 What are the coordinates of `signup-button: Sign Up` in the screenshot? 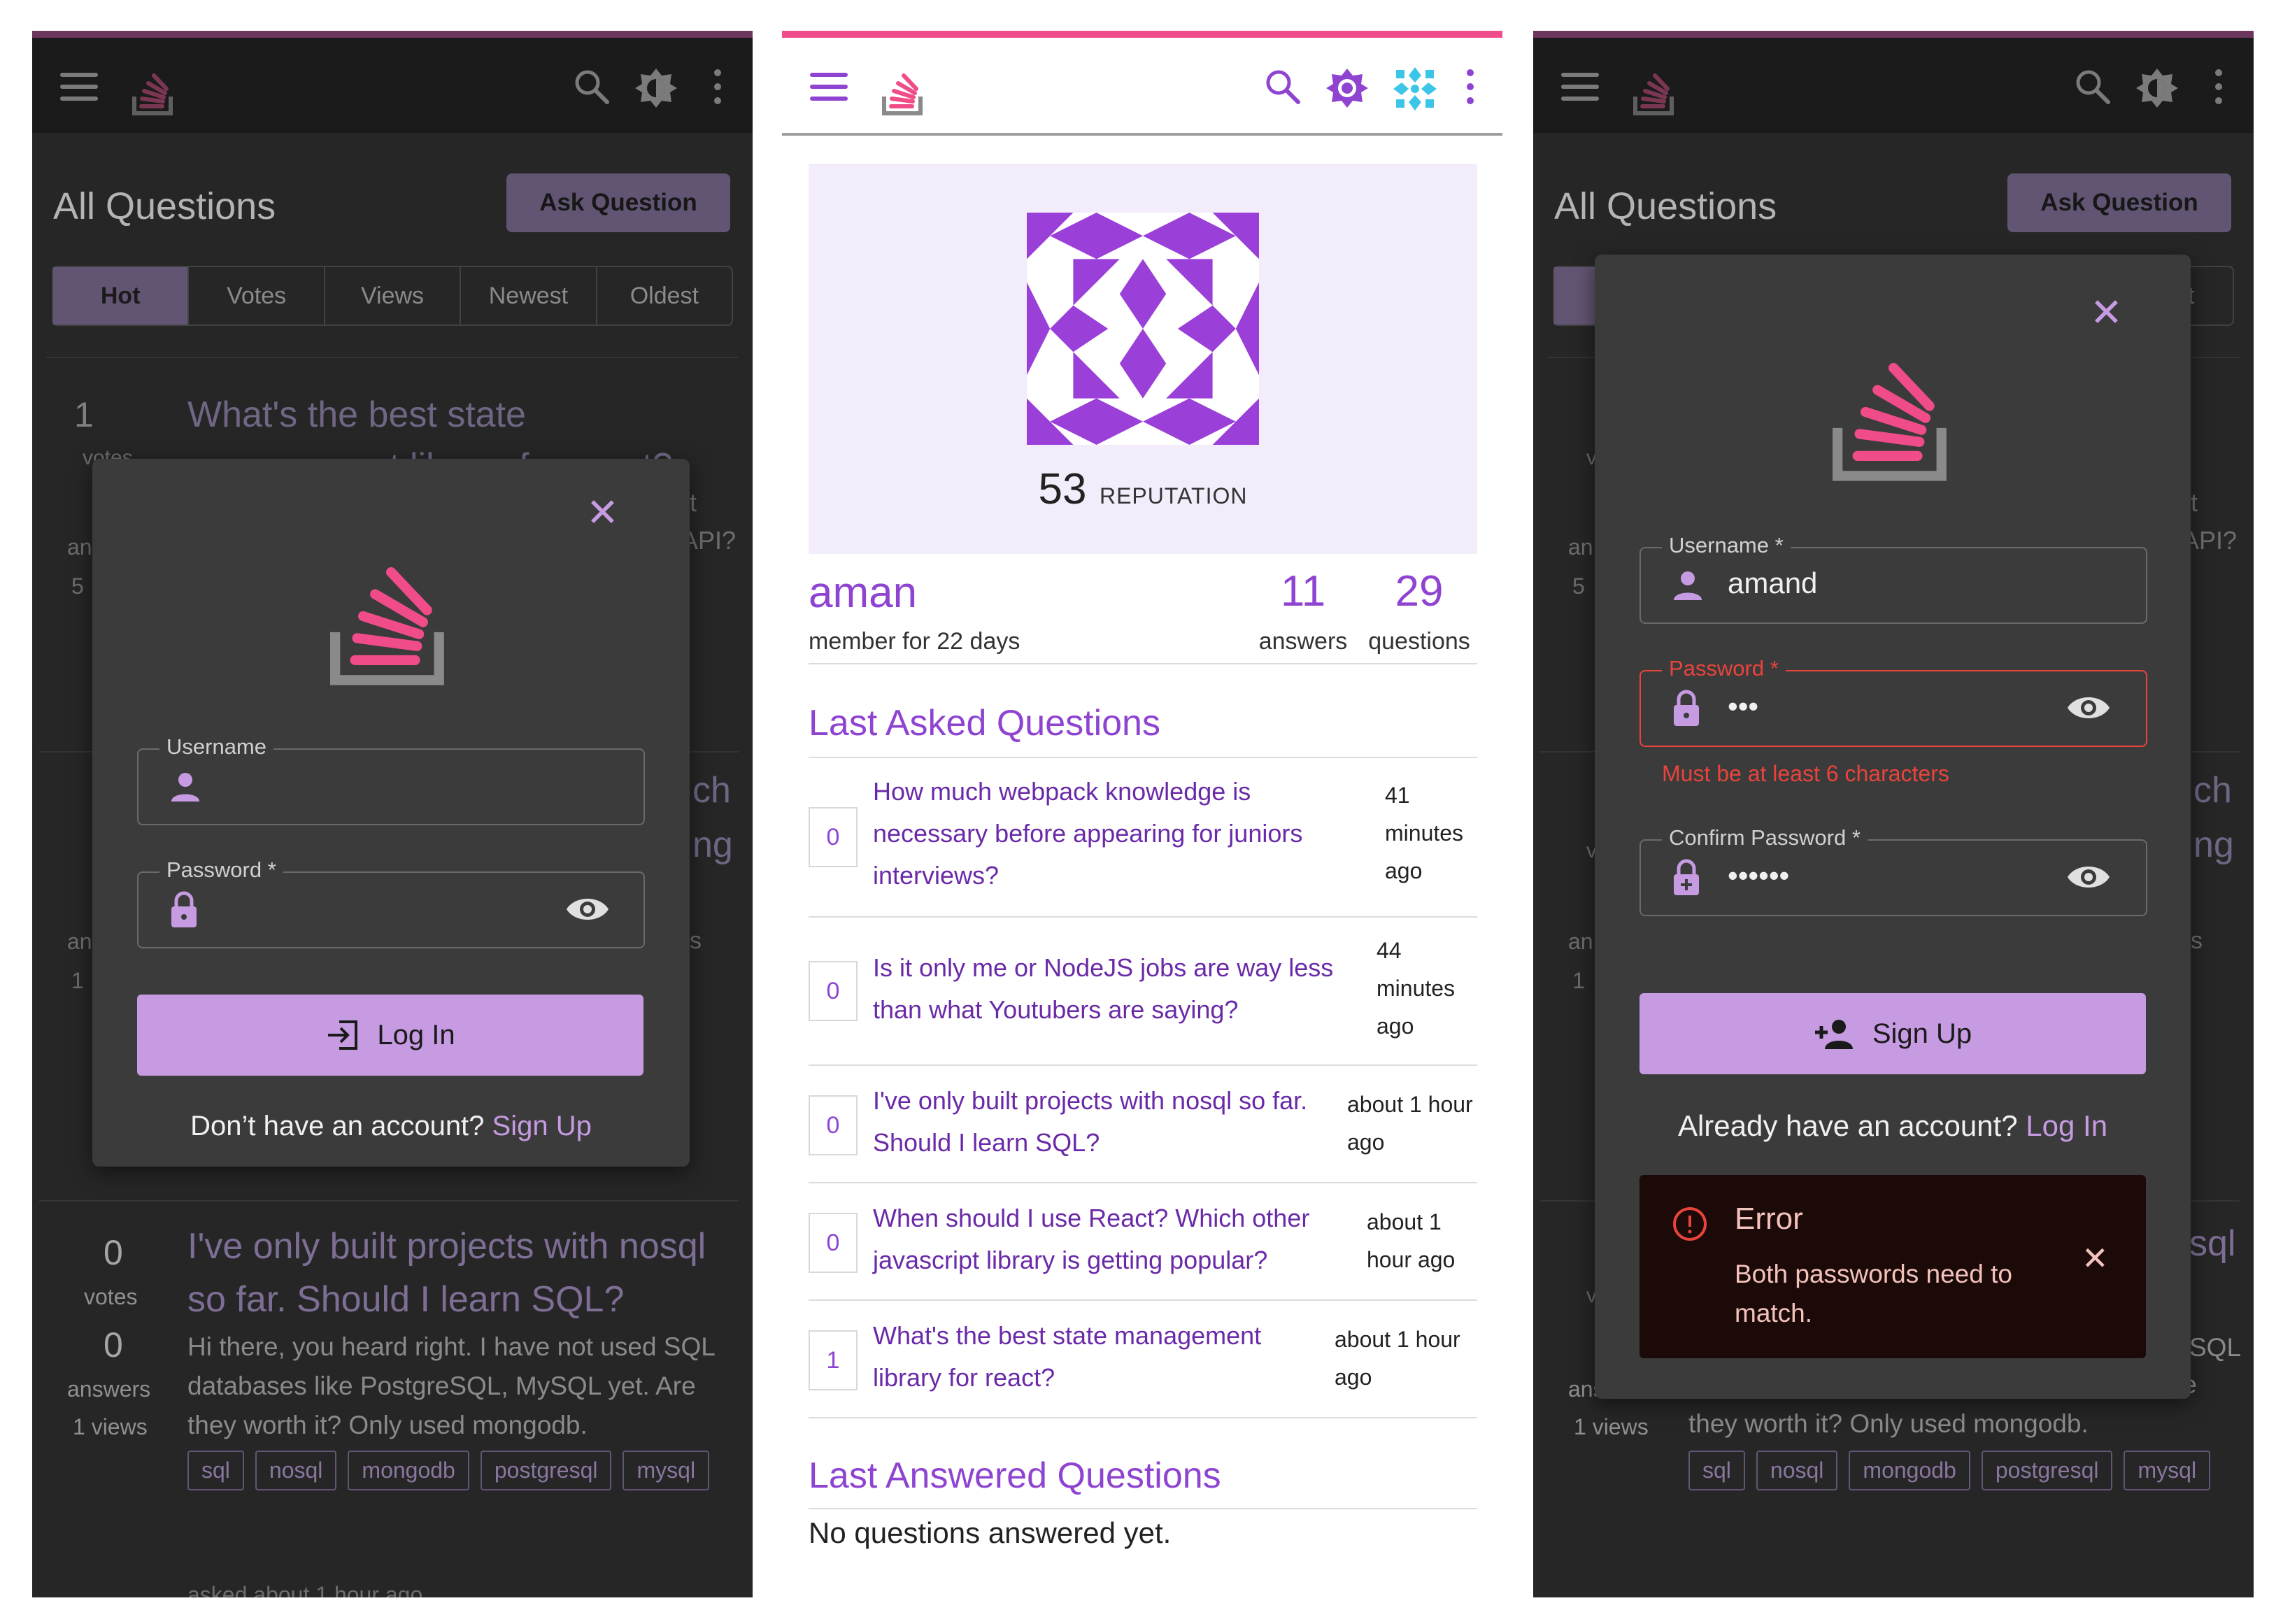 It's located at (1893, 1033).